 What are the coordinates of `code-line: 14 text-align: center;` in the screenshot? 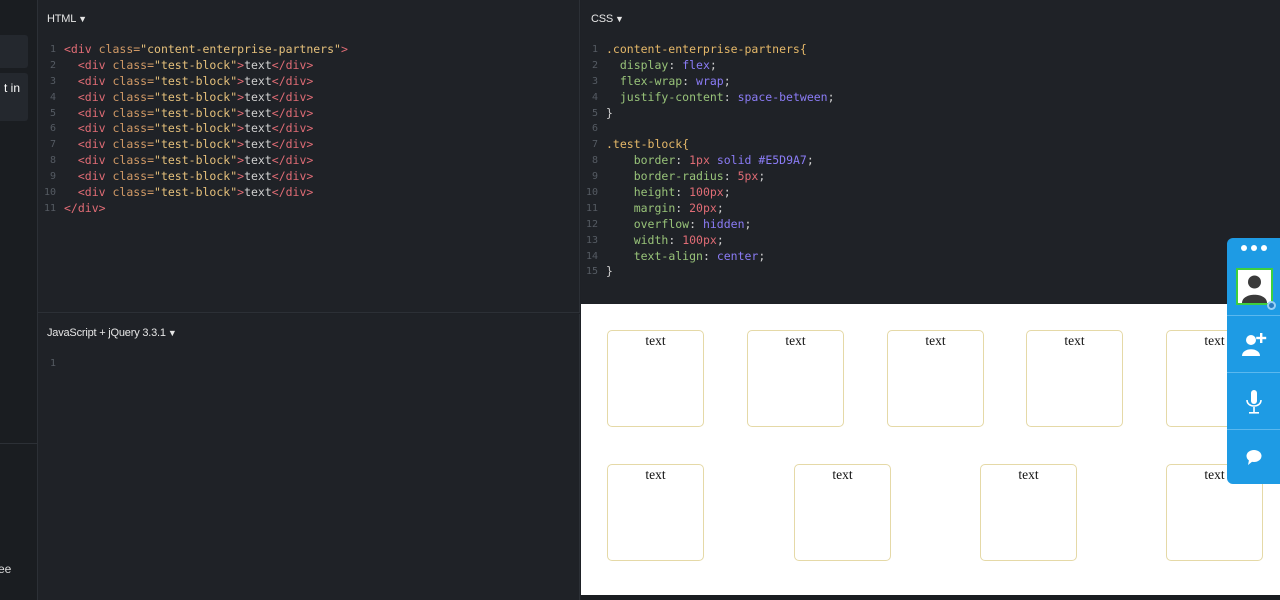 It's located at (708, 257).